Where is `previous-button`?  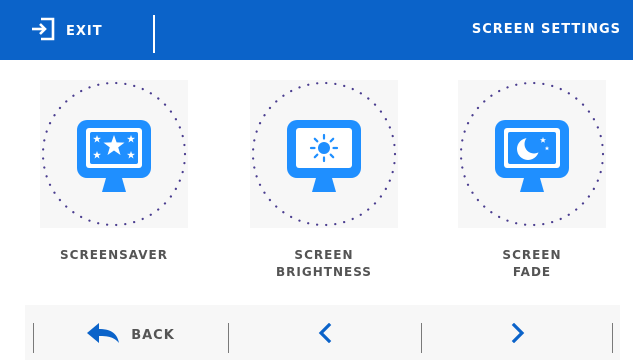 previous-button is located at coordinates (325, 335).